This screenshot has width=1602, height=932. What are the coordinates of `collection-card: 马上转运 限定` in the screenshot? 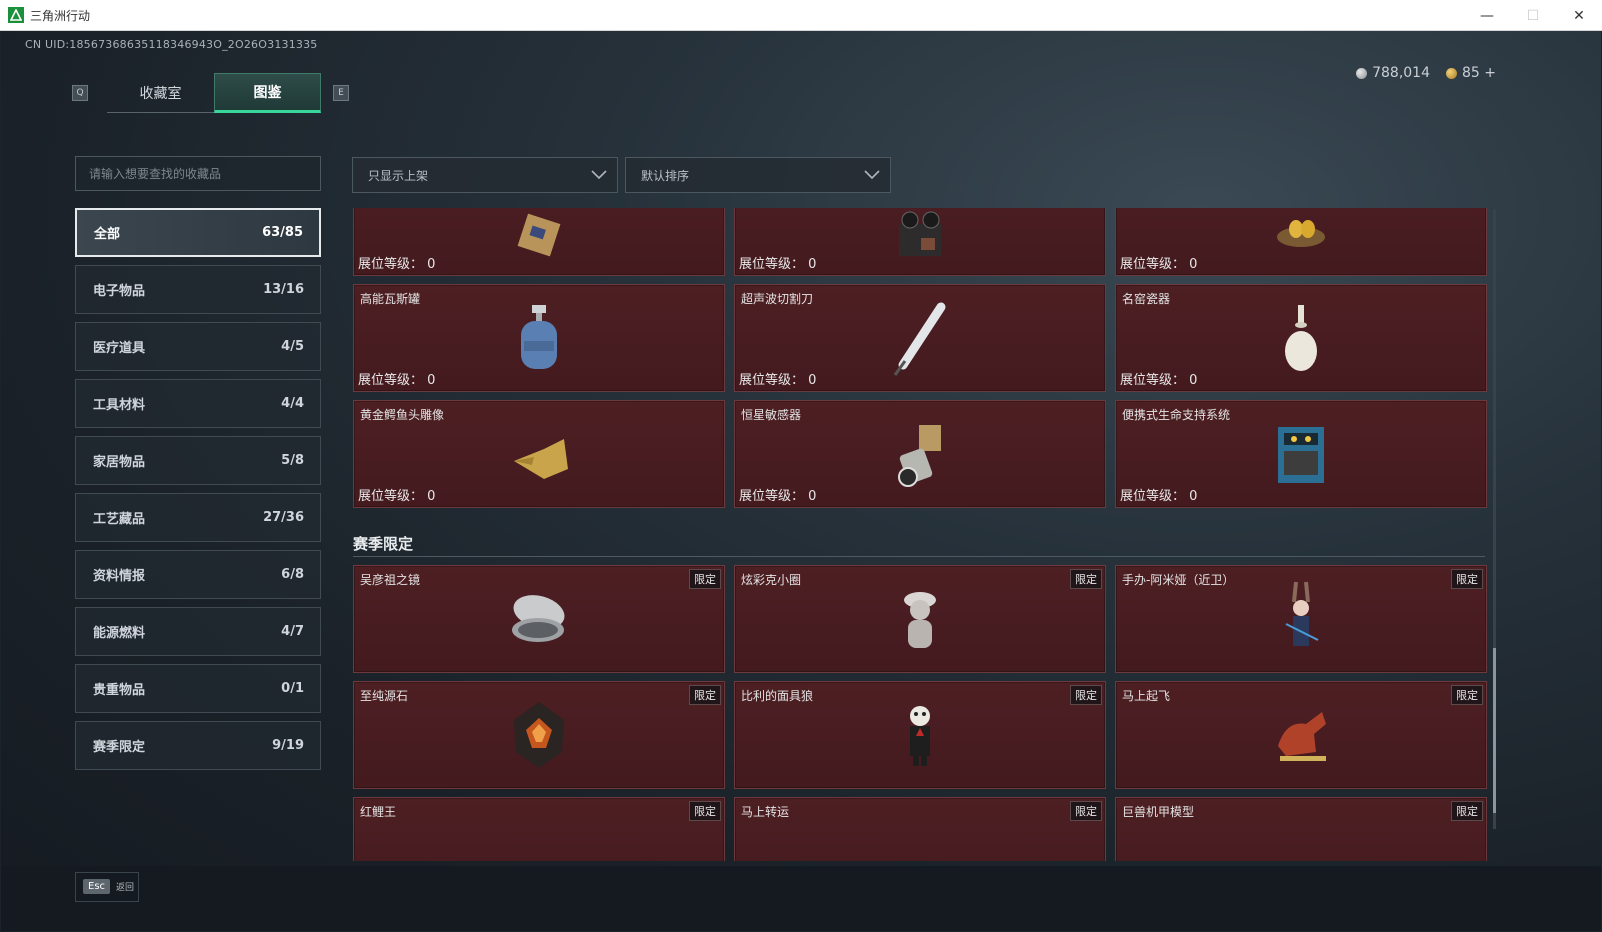 It's located at (920, 829).